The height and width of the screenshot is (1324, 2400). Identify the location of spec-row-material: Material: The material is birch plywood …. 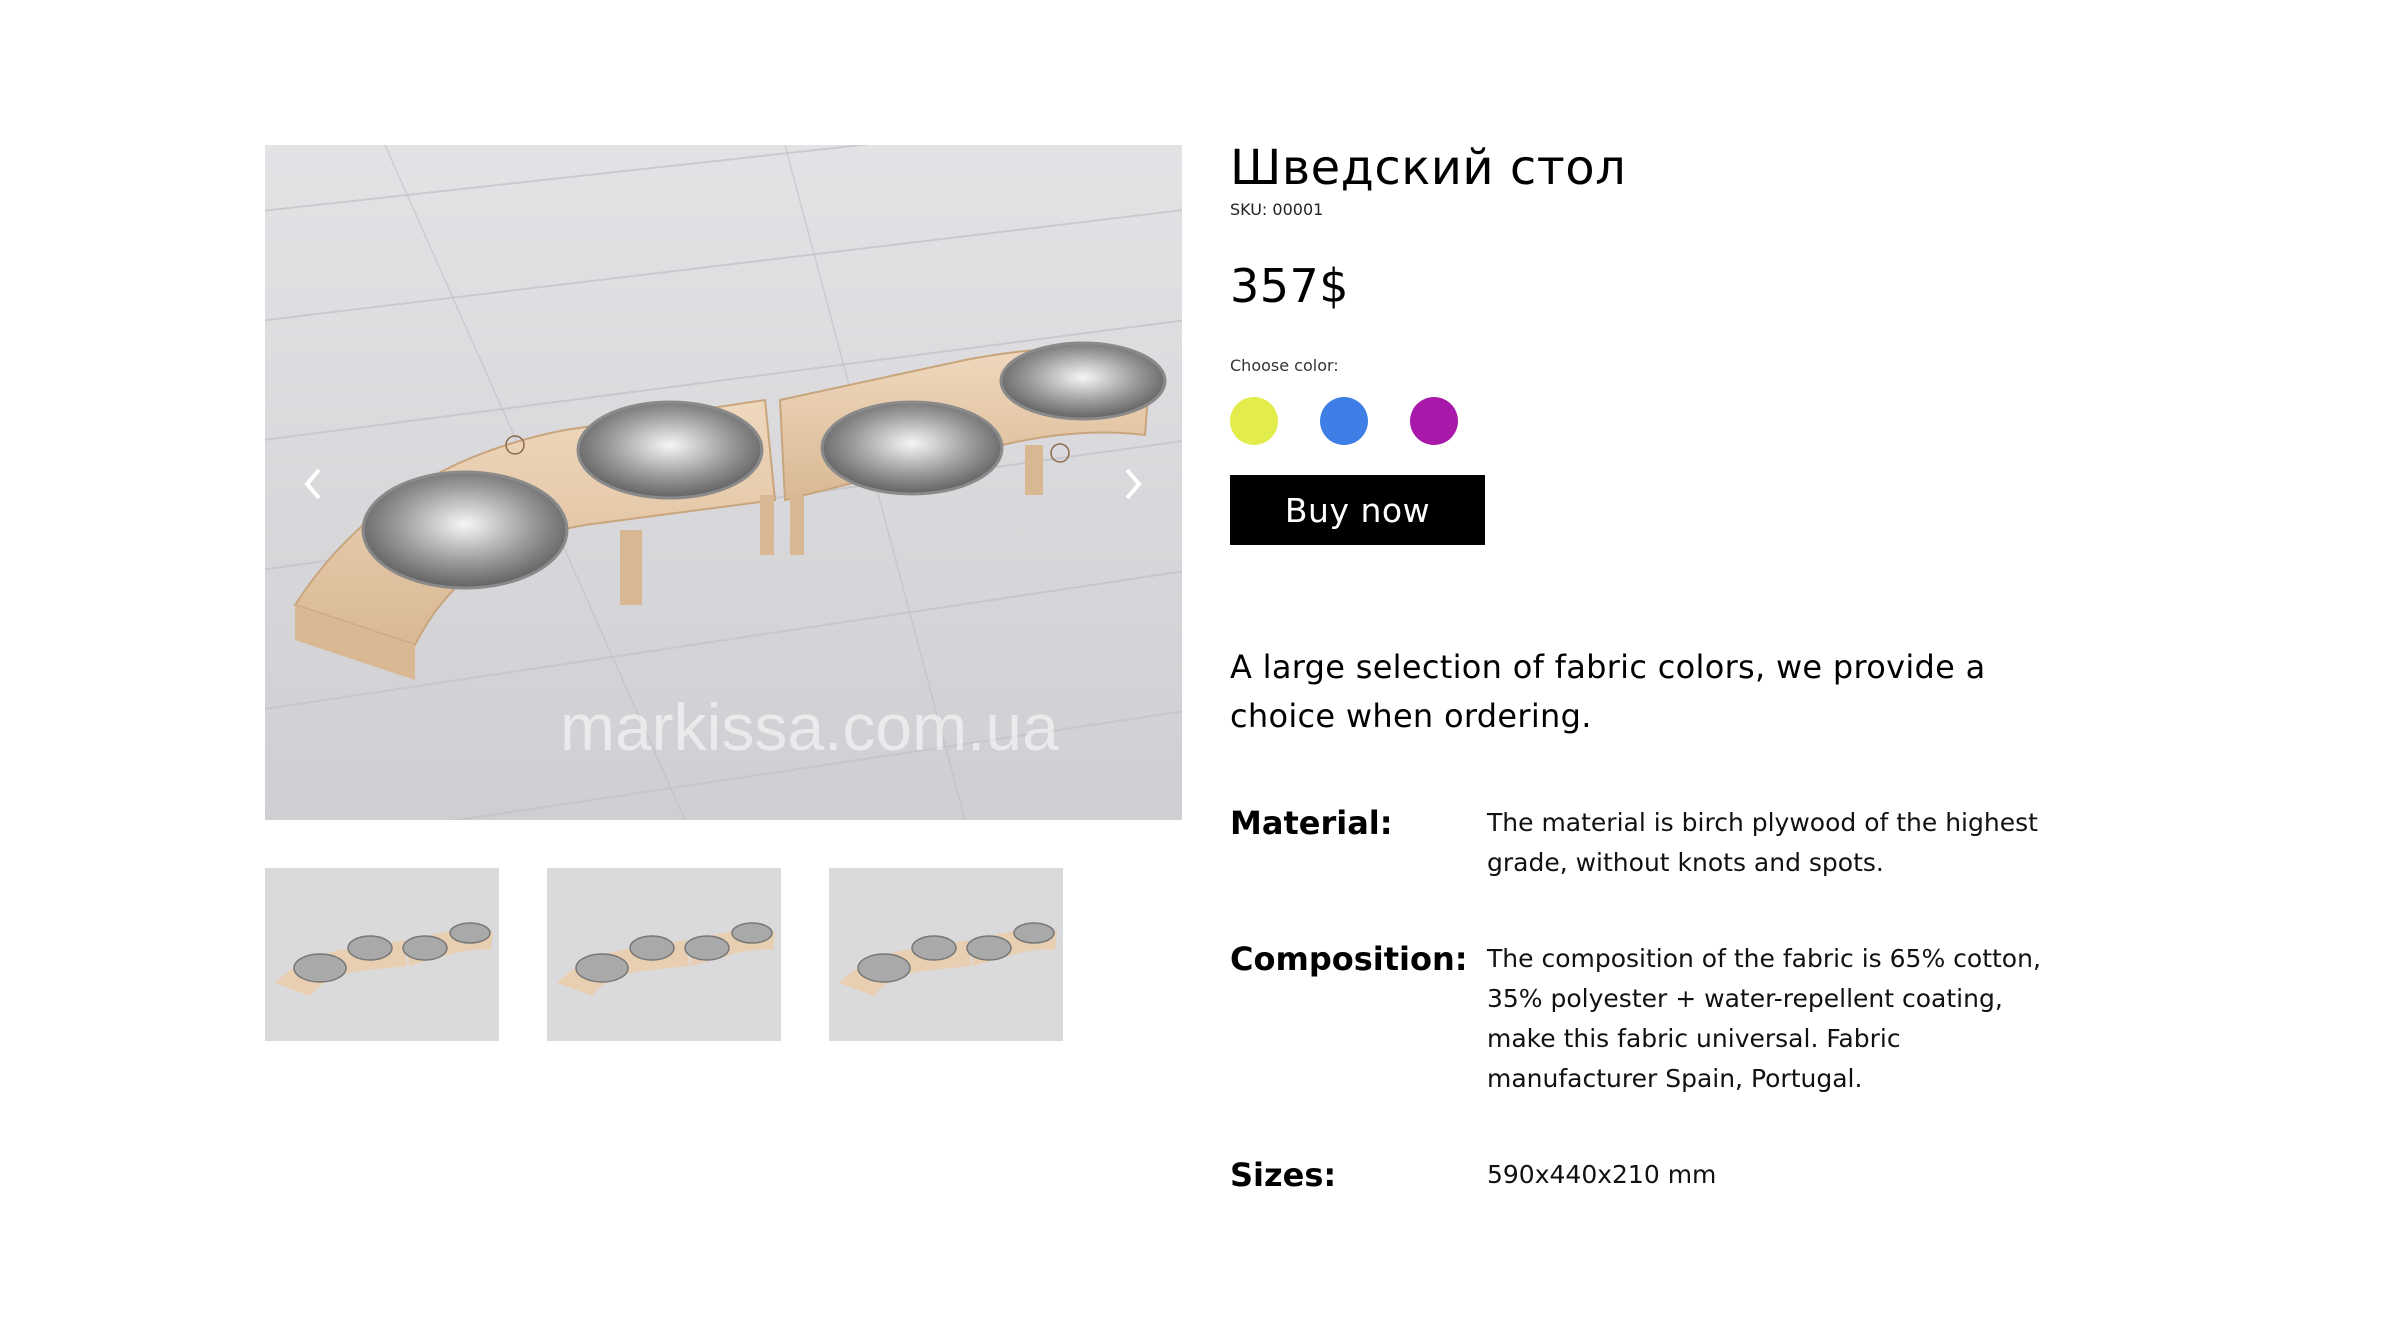
(1650, 843).